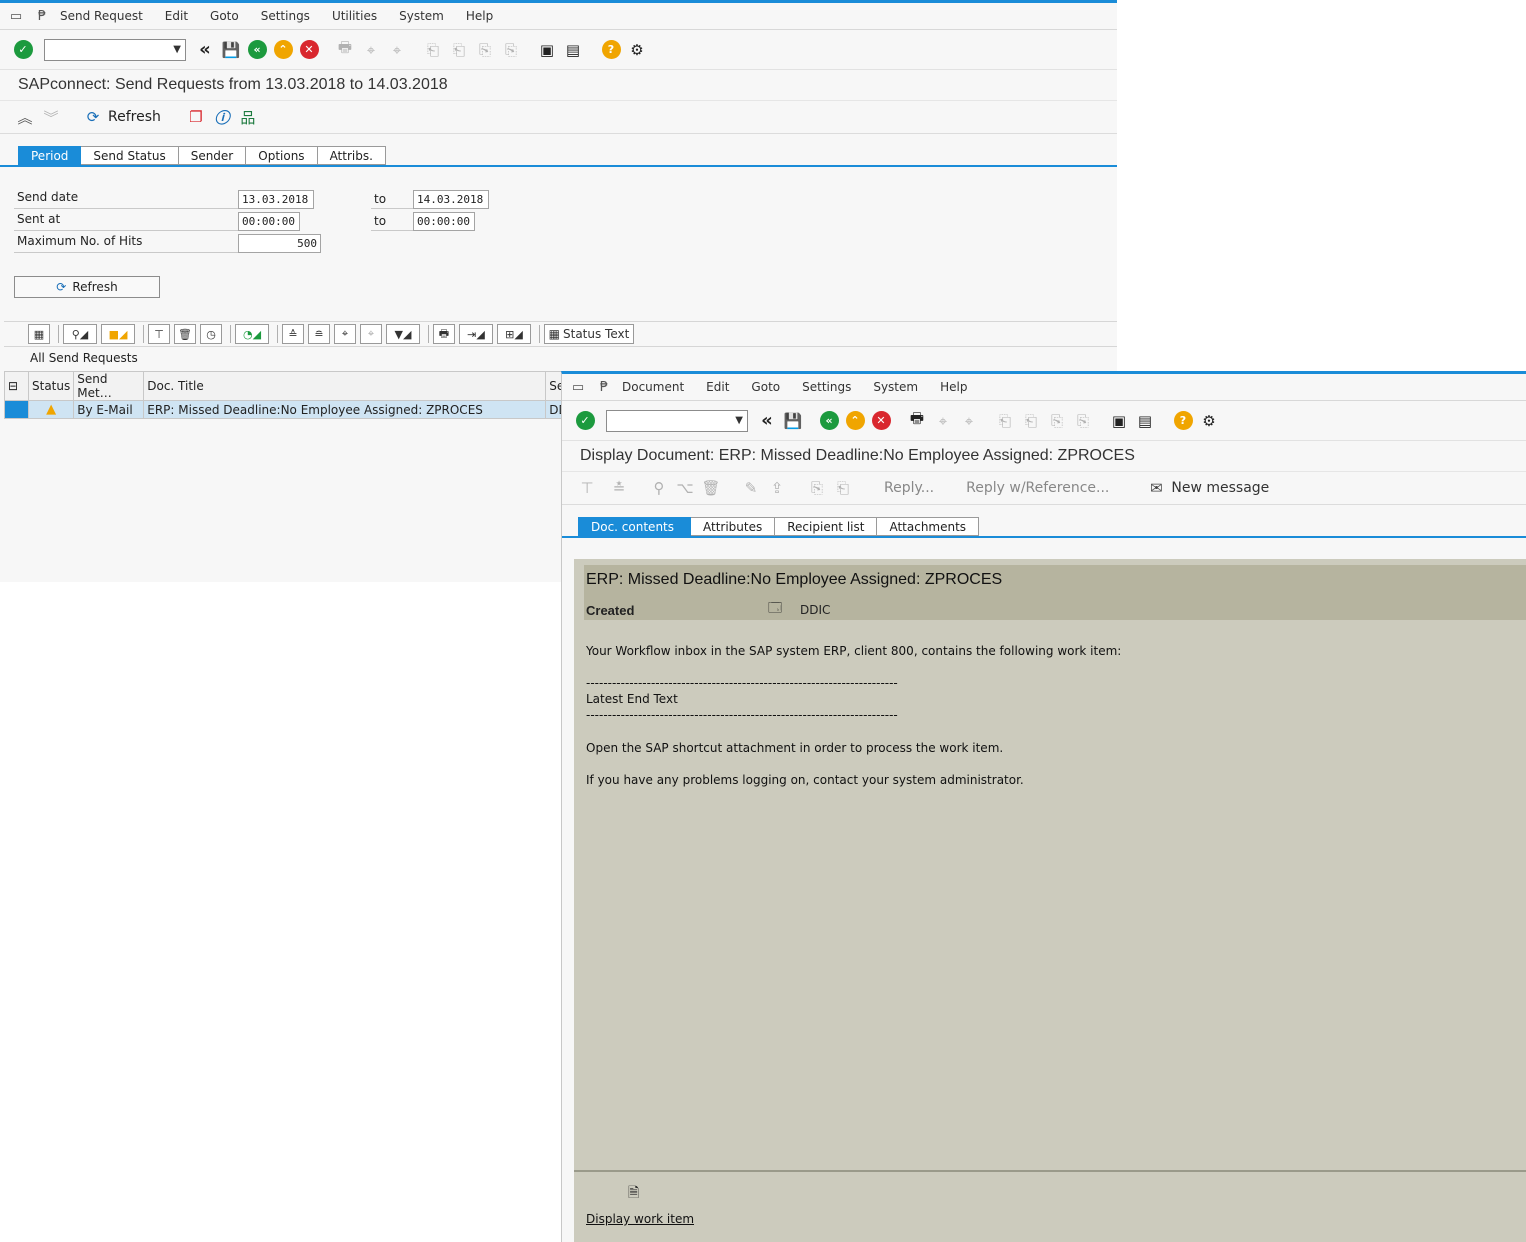 The image size is (1526, 1242). Describe the element at coordinates (733, 526) in the screenshot. I see `tab-attributes: Attributes` at that location.